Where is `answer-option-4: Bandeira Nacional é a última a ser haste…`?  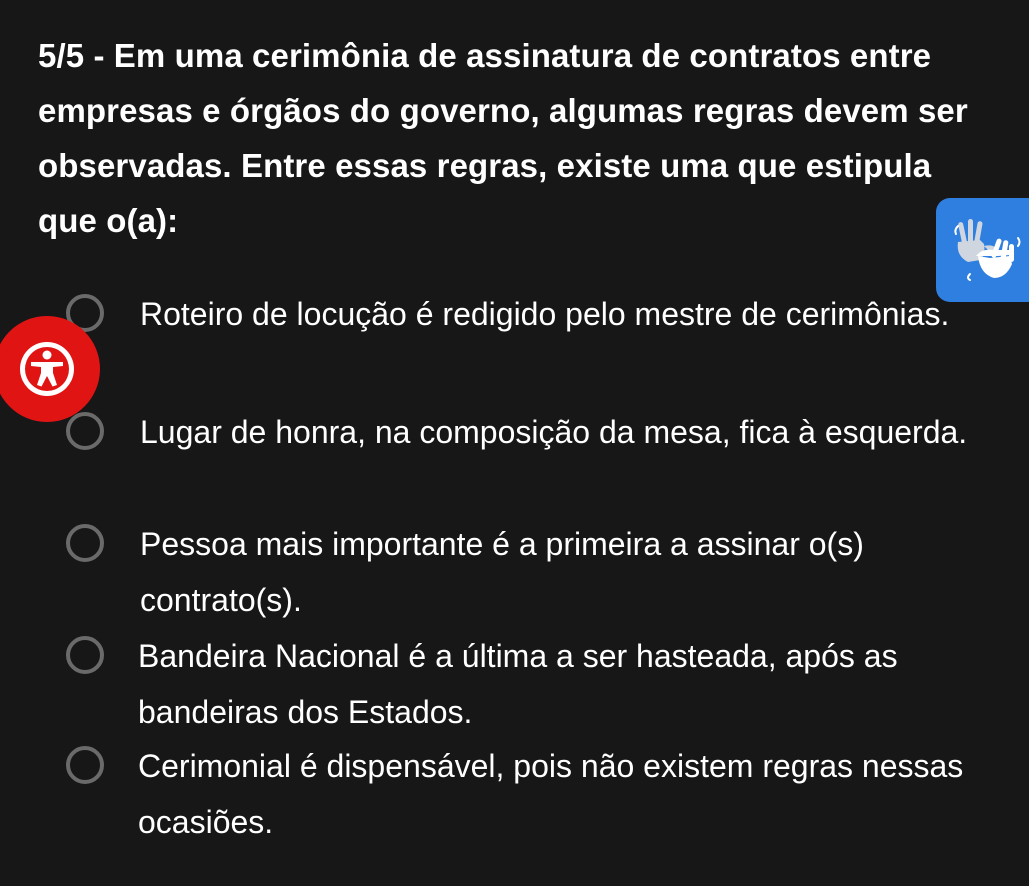
answer-option-4: Bandeira Nacional é a última a ser haste… is located at coordinates (540, 684).